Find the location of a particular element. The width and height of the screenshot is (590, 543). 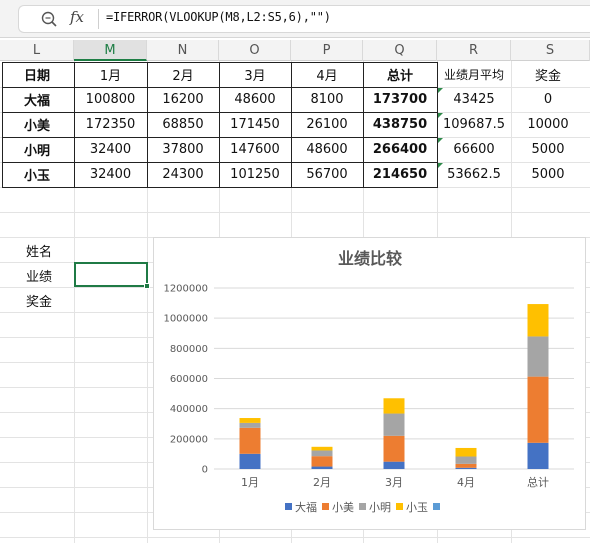

table-header-total: 总计 is located at coordinates (400, 74).